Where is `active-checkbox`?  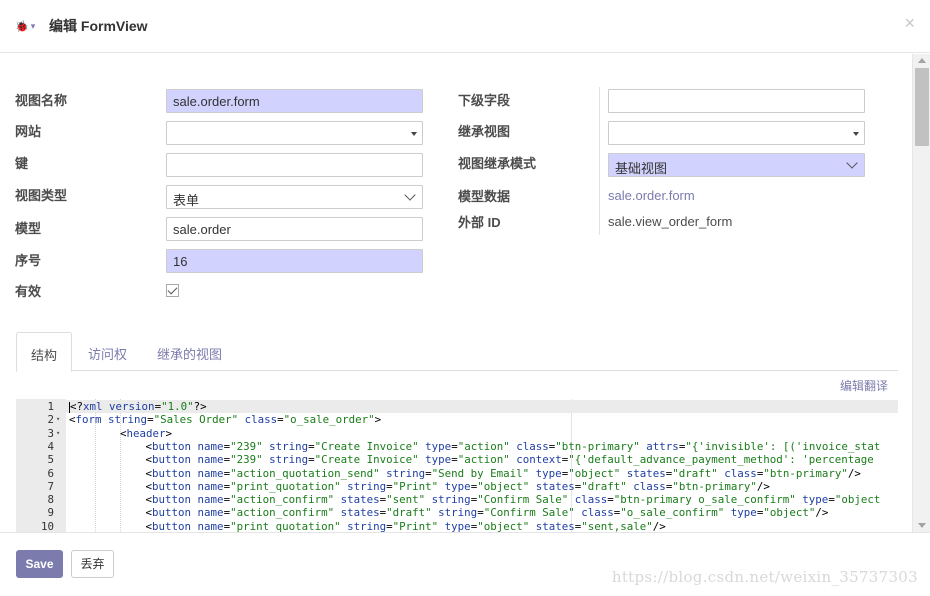 active-checkbox is located at coordinates (172, 290).